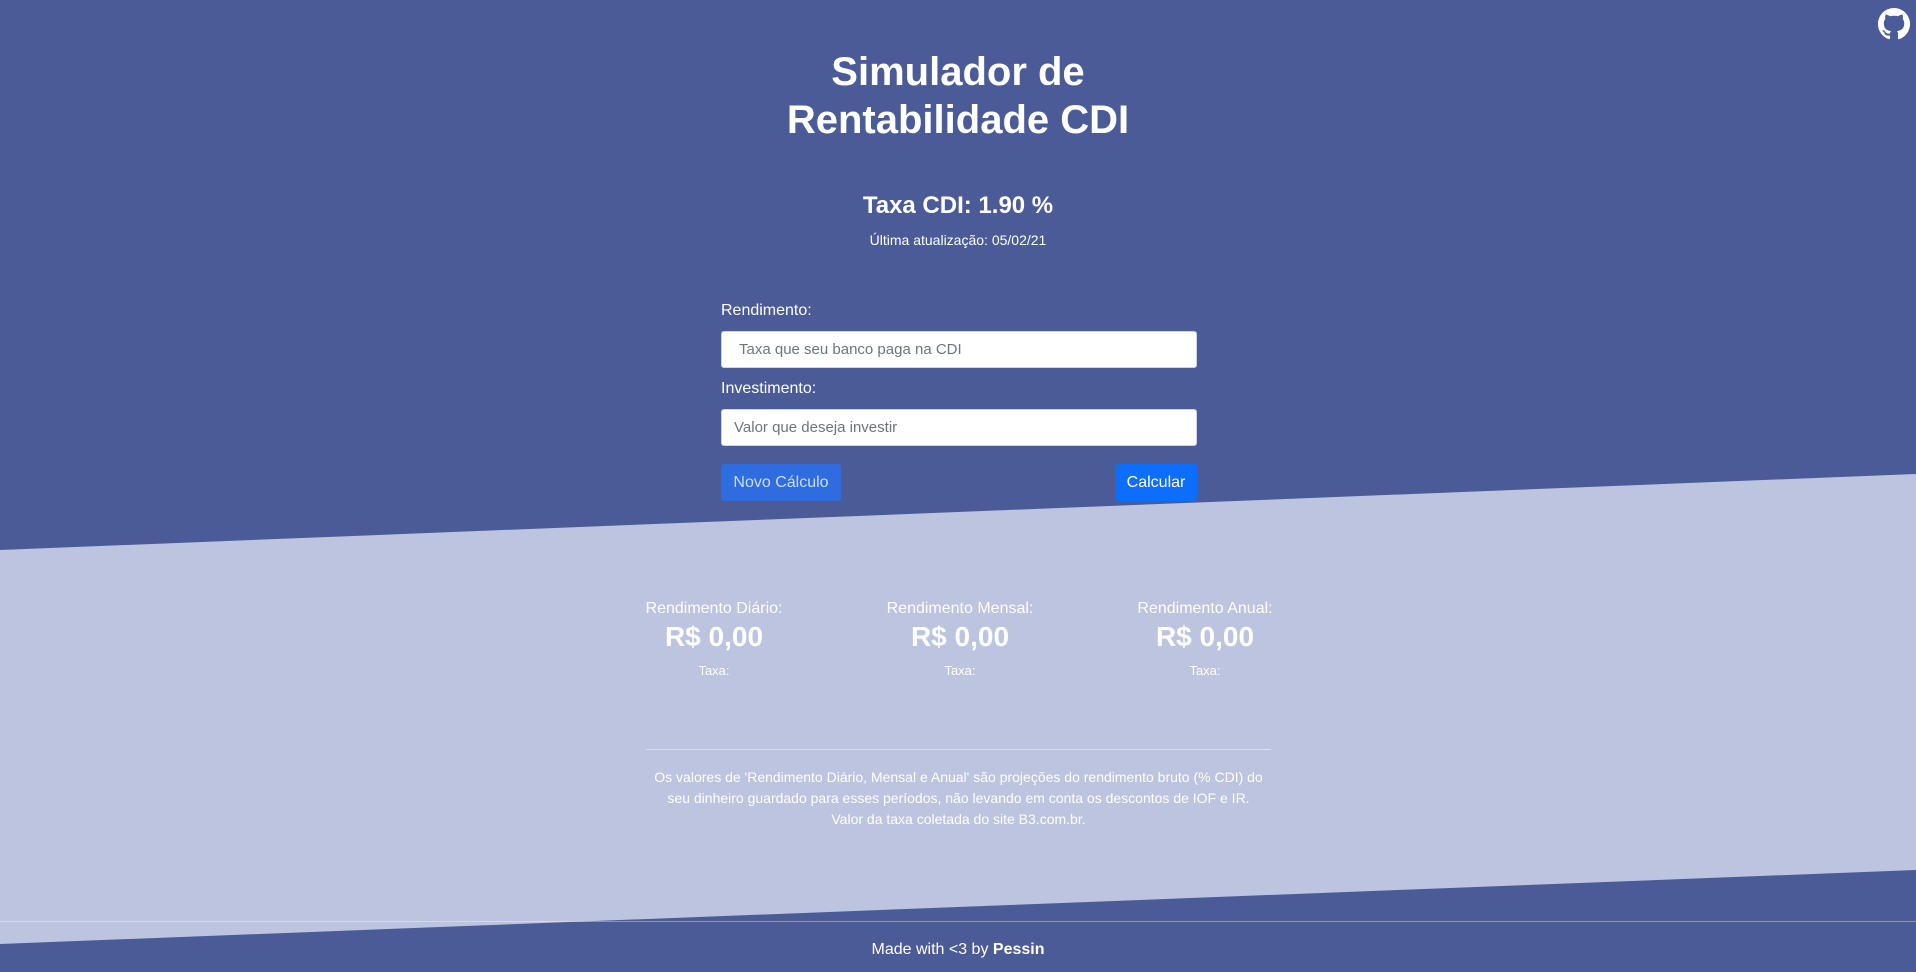 Image resolution: width=1916 pixels, height=972 pixels. What do you see at coordinates (1205, 670) in the screenshot?
I see `result-annual-rate: Taxa:` at bounding box center [1205, 670].